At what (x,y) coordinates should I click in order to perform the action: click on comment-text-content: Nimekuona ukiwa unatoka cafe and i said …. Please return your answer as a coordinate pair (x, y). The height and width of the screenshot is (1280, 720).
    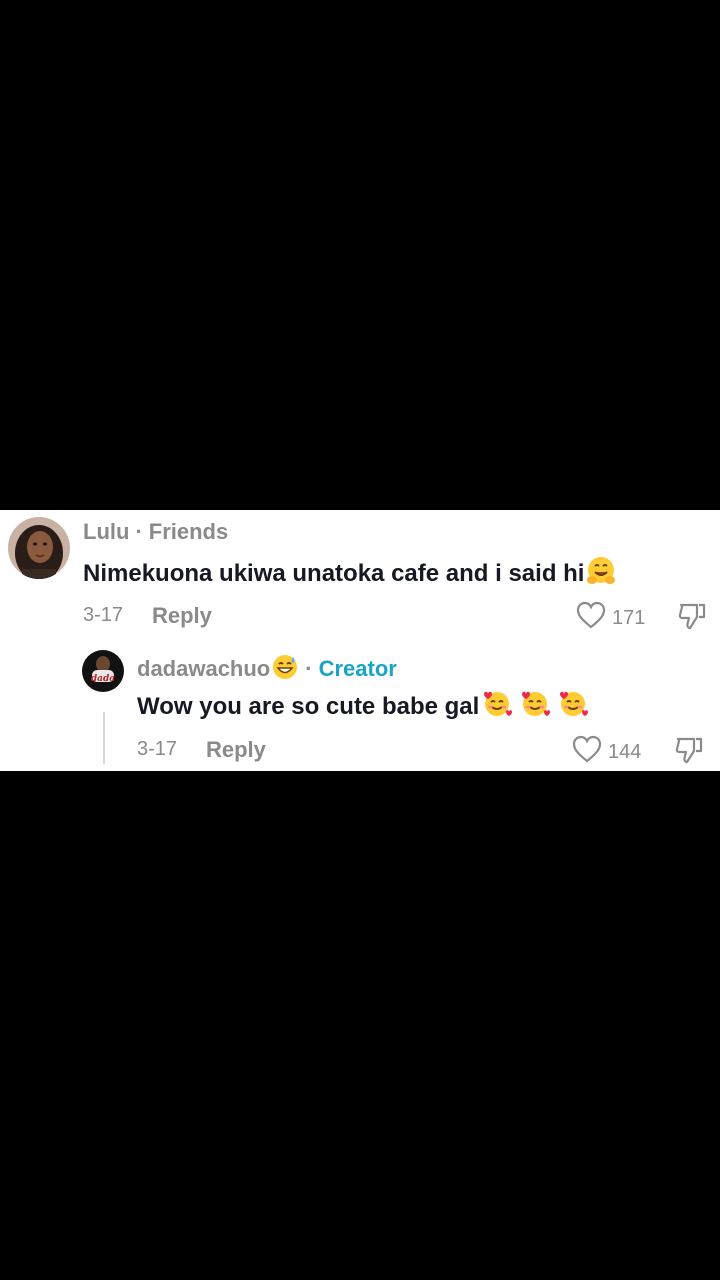
    Looking at the image, I should click on (334, 573).